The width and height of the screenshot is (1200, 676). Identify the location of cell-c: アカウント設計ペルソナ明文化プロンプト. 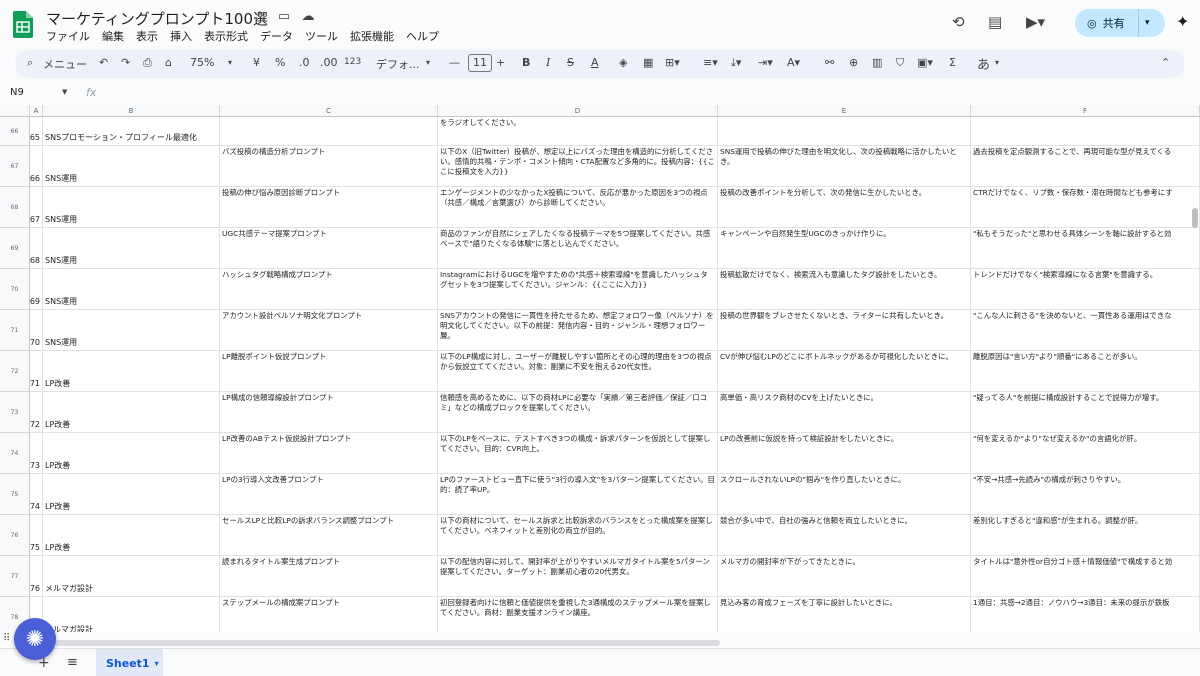
(329, 330).